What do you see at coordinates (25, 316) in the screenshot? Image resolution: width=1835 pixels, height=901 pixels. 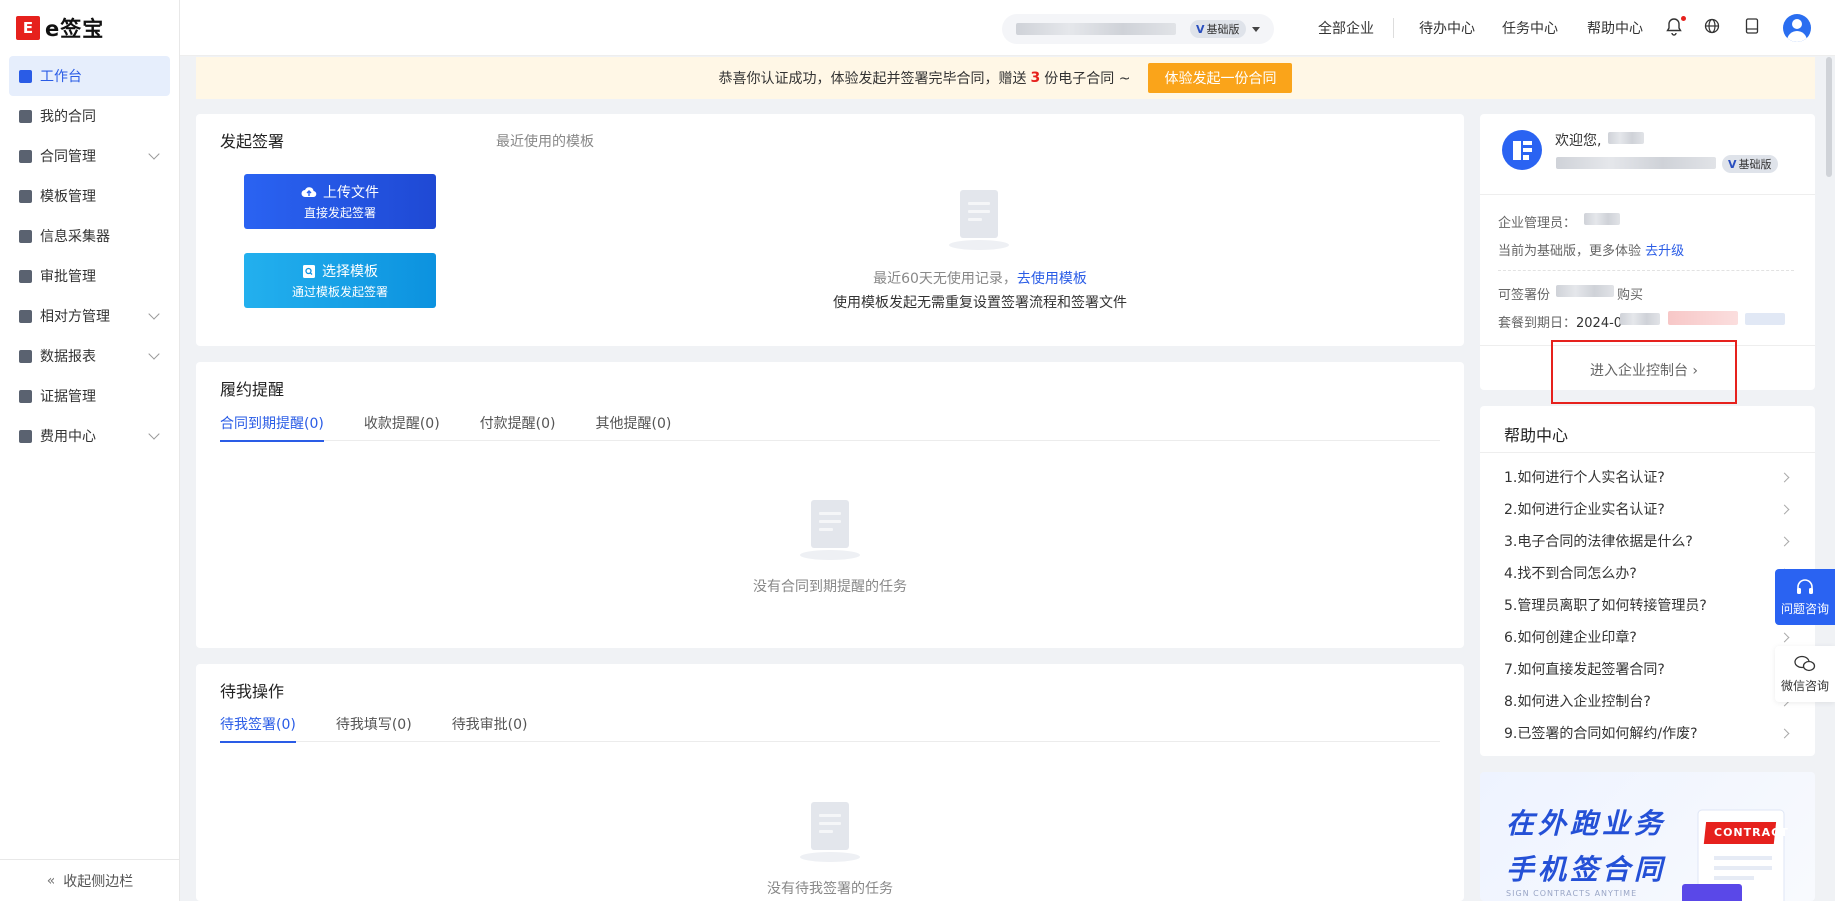 I see `counterparty-icon` at bounding box center [25, 316].